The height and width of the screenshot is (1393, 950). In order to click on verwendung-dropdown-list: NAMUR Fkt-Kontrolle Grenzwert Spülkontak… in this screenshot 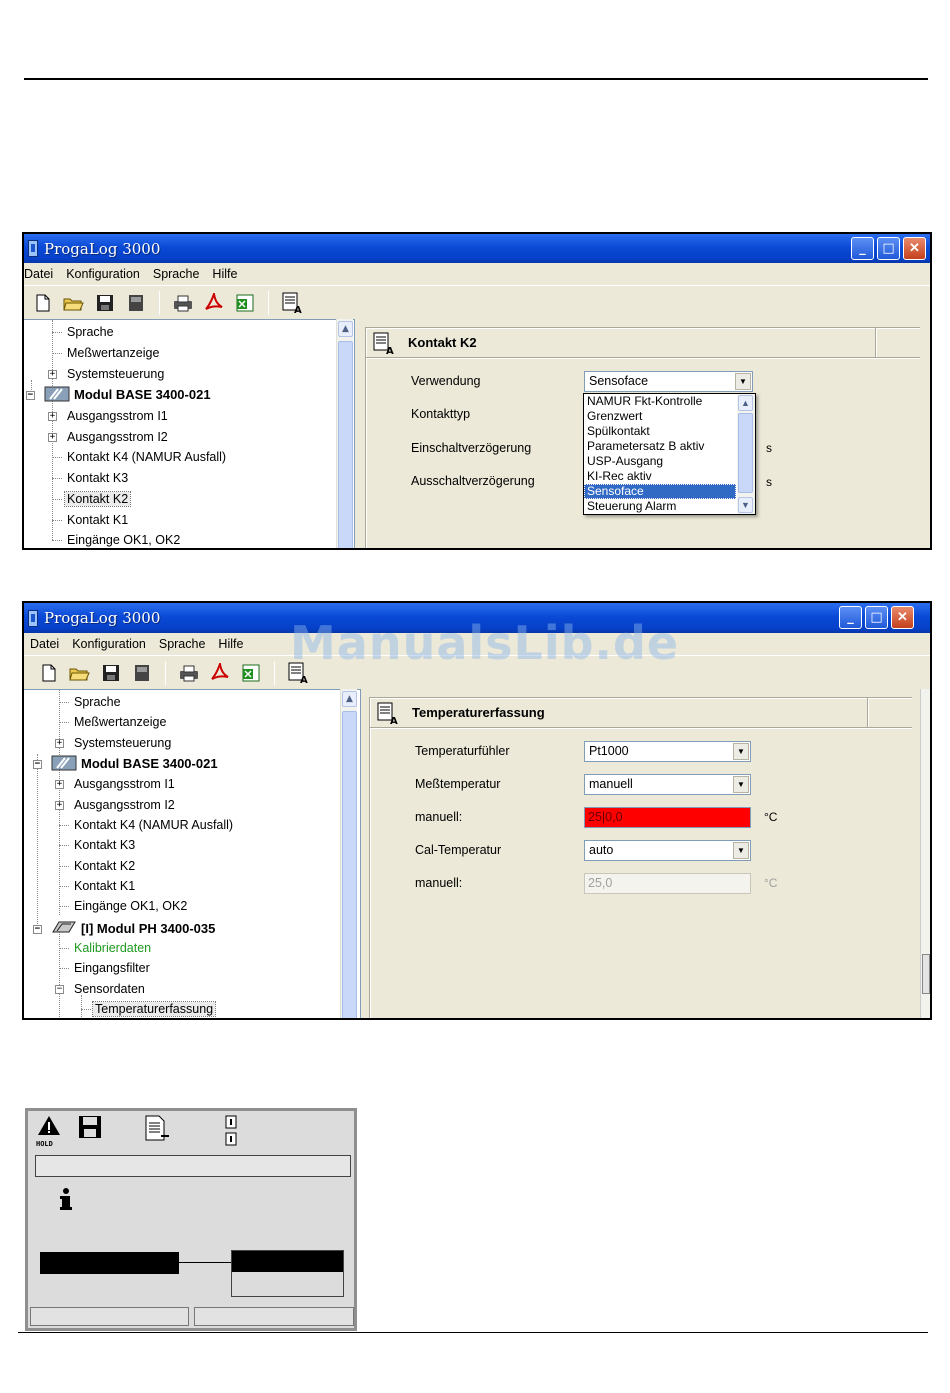, I will do `click(669, 454)`.